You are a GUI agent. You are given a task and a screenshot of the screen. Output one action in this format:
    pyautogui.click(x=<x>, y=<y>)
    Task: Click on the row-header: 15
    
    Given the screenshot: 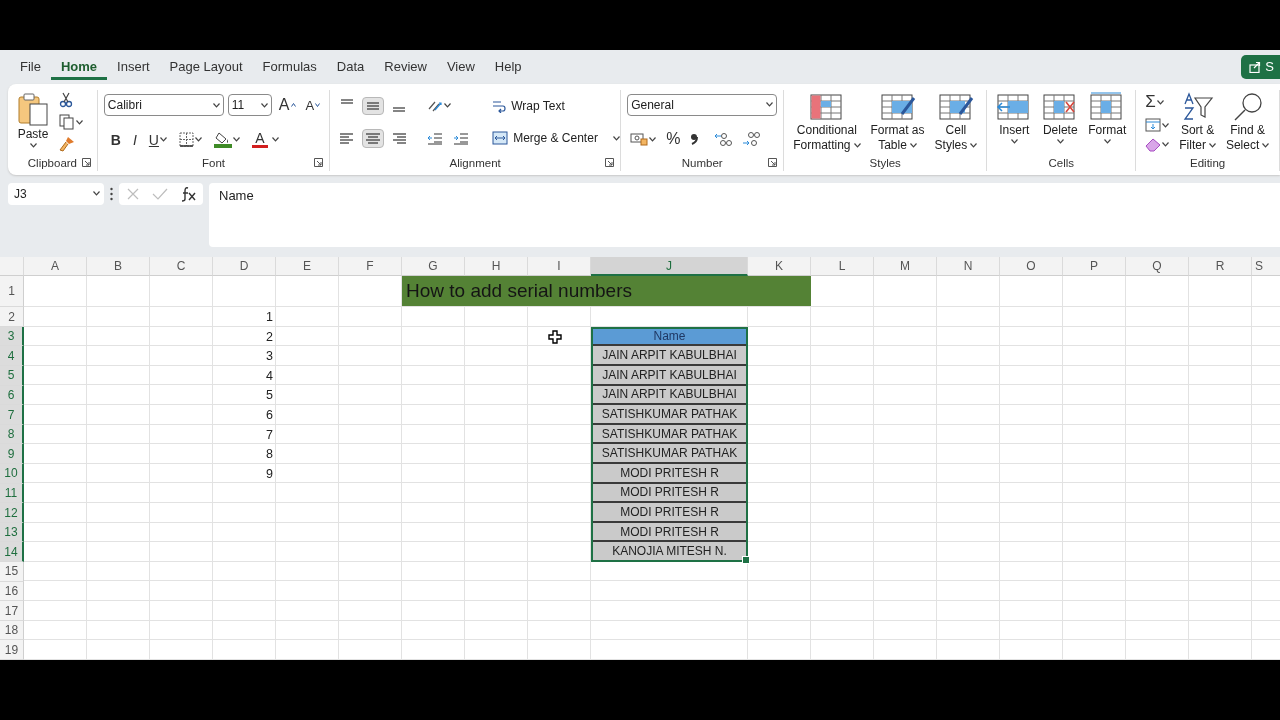 What is the action you would take?
    pyautogui.click(x=12, y=572)
    